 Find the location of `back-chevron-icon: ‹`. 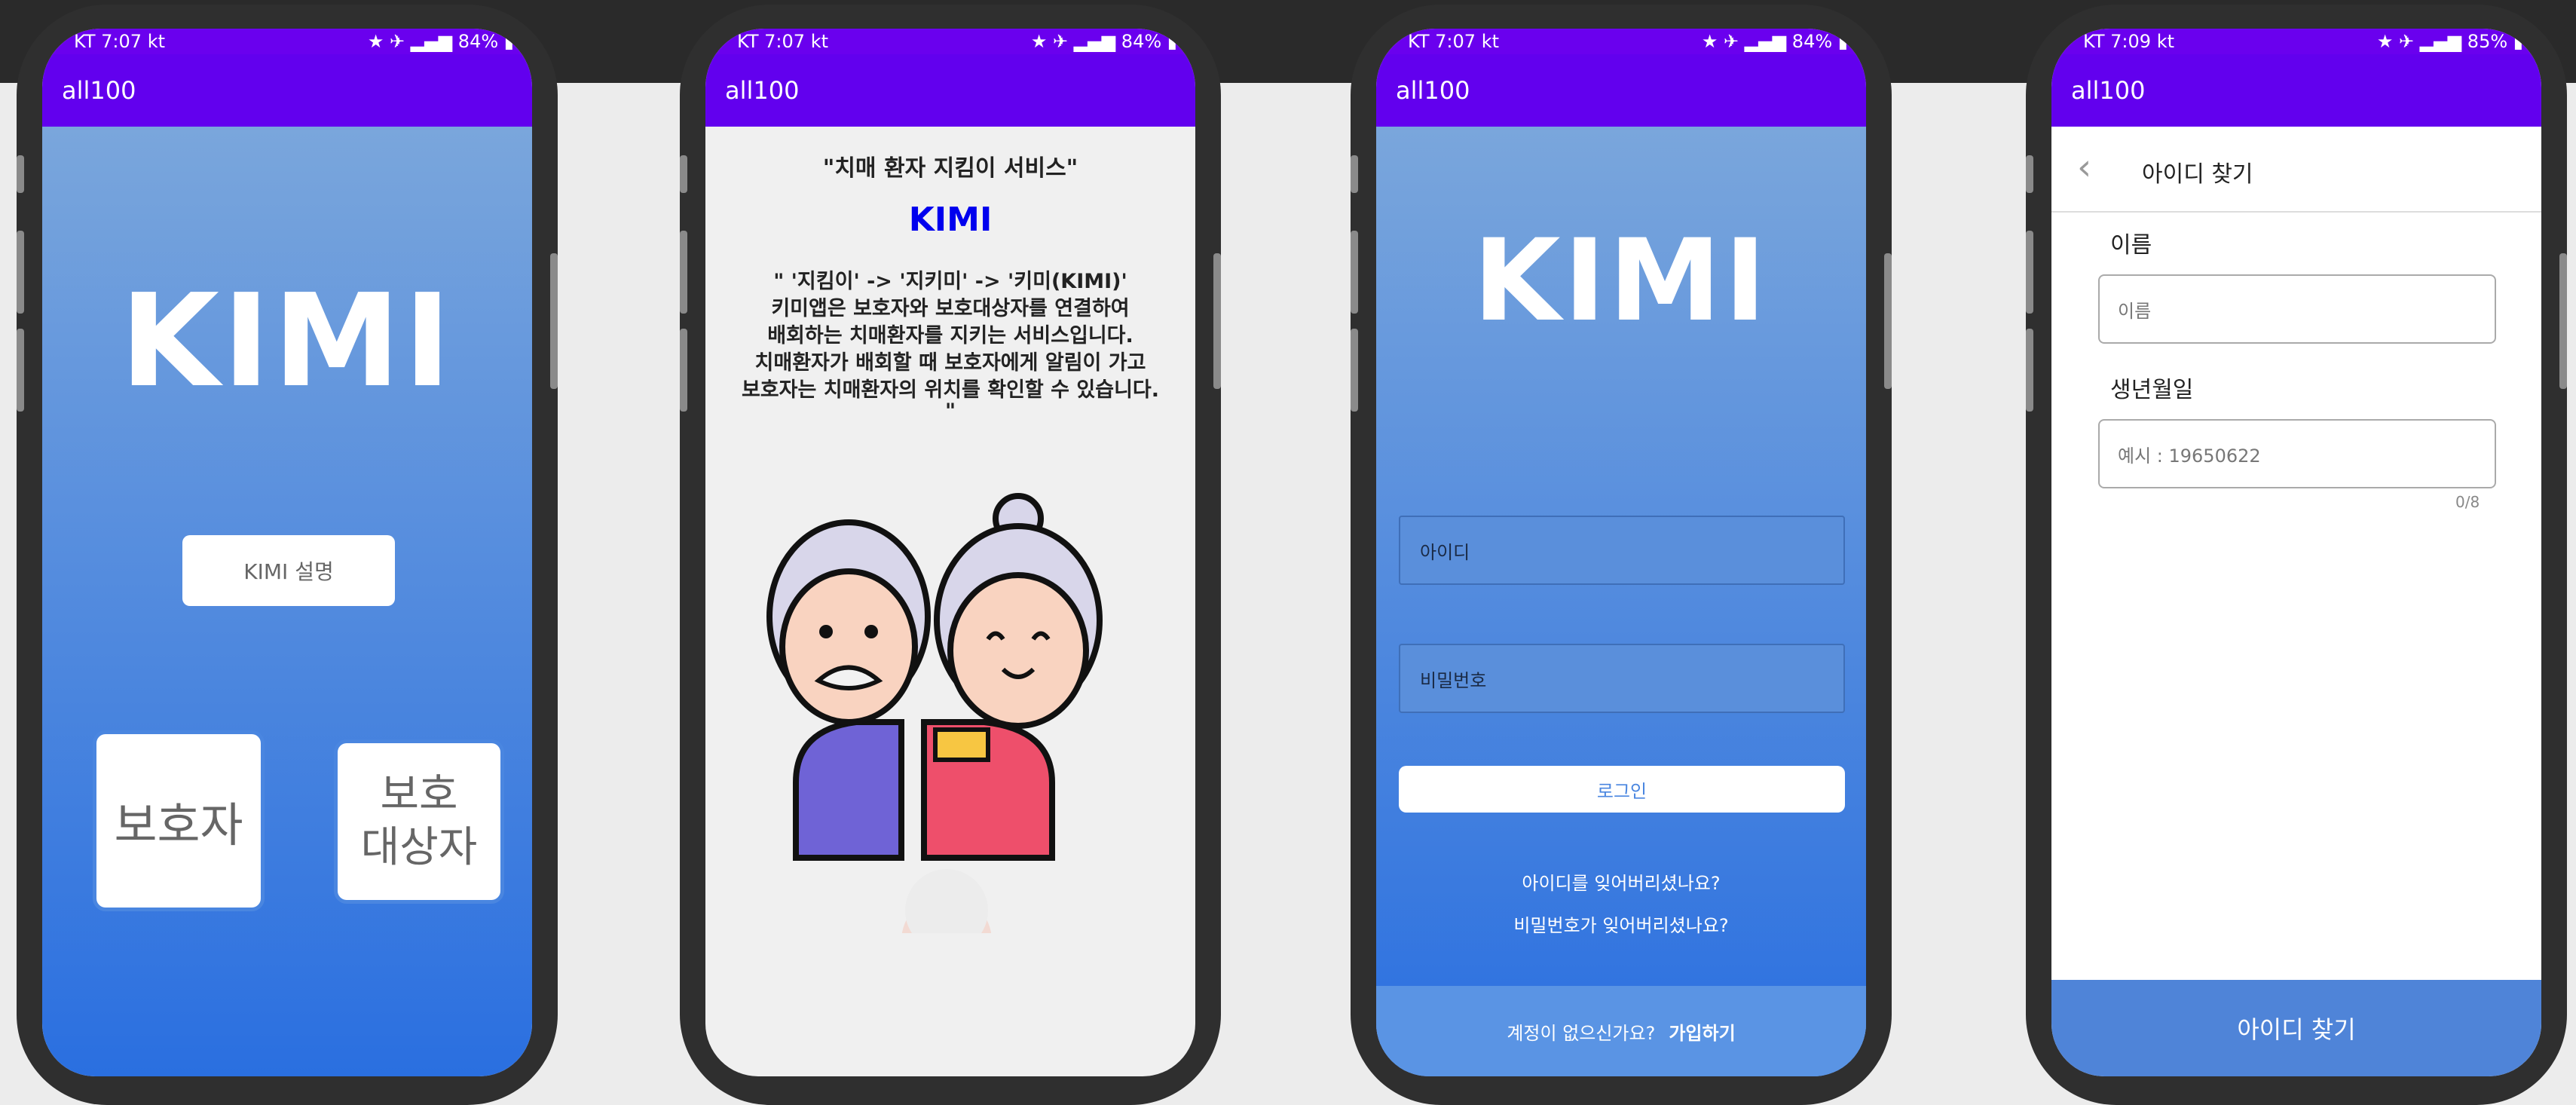

back-chevron-icon: ‹ is located at coordinates (2084, 167).